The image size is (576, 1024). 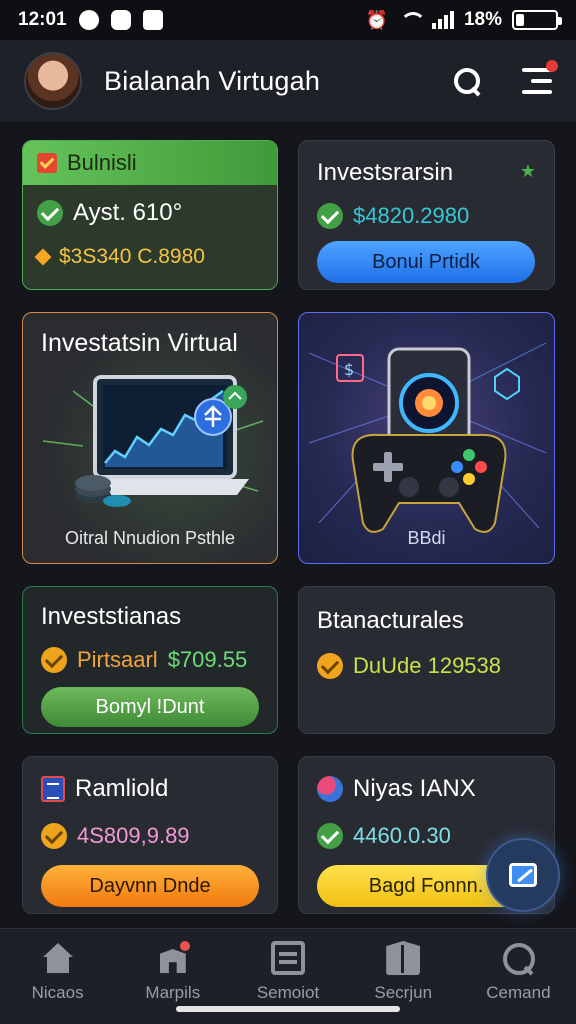 I want to click on star-icon: ★, so click(x=527, y=171).